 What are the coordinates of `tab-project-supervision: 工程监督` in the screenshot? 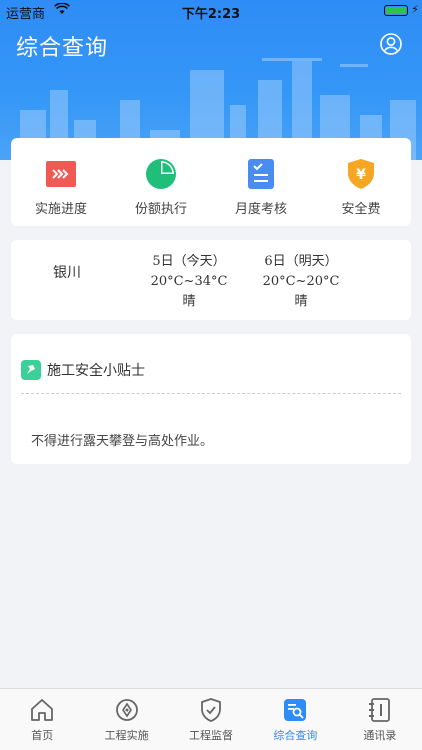 It's located at (211, 719).